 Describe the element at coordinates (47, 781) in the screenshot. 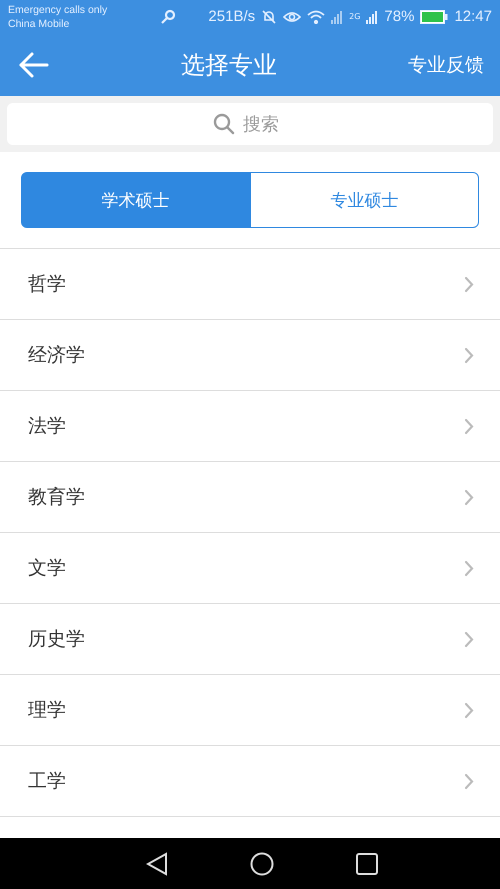

I see `major-name: 工学` at that location.